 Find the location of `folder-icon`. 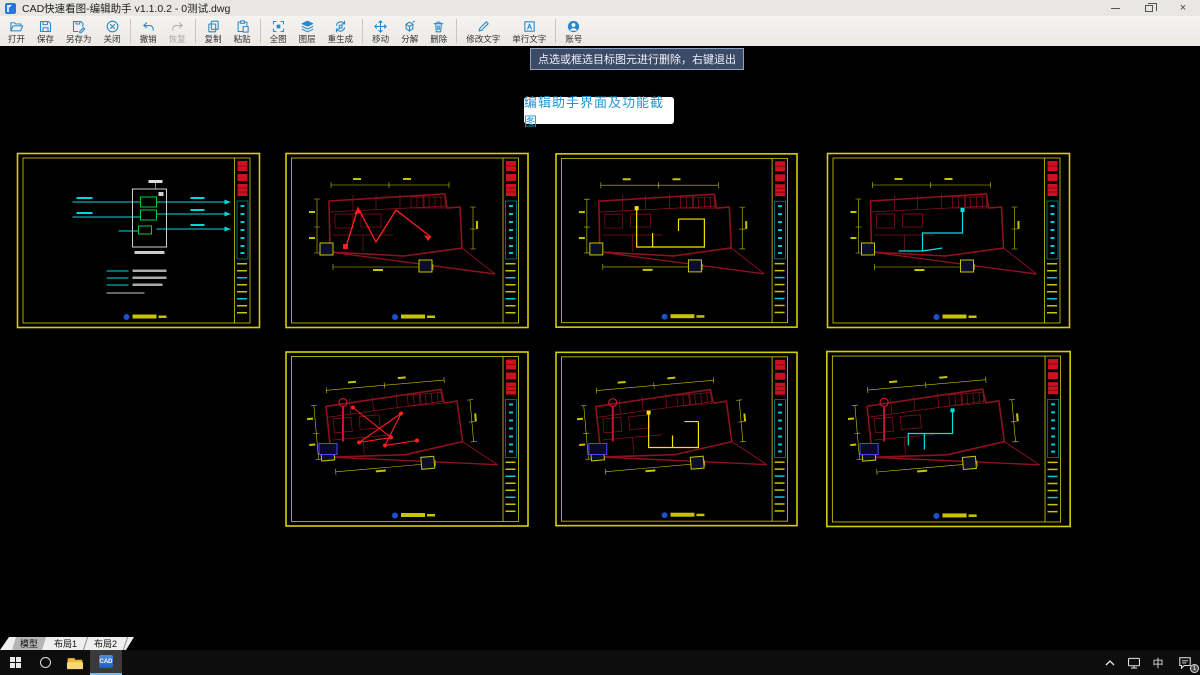

folder-icon is located at coordinates (75, 663).